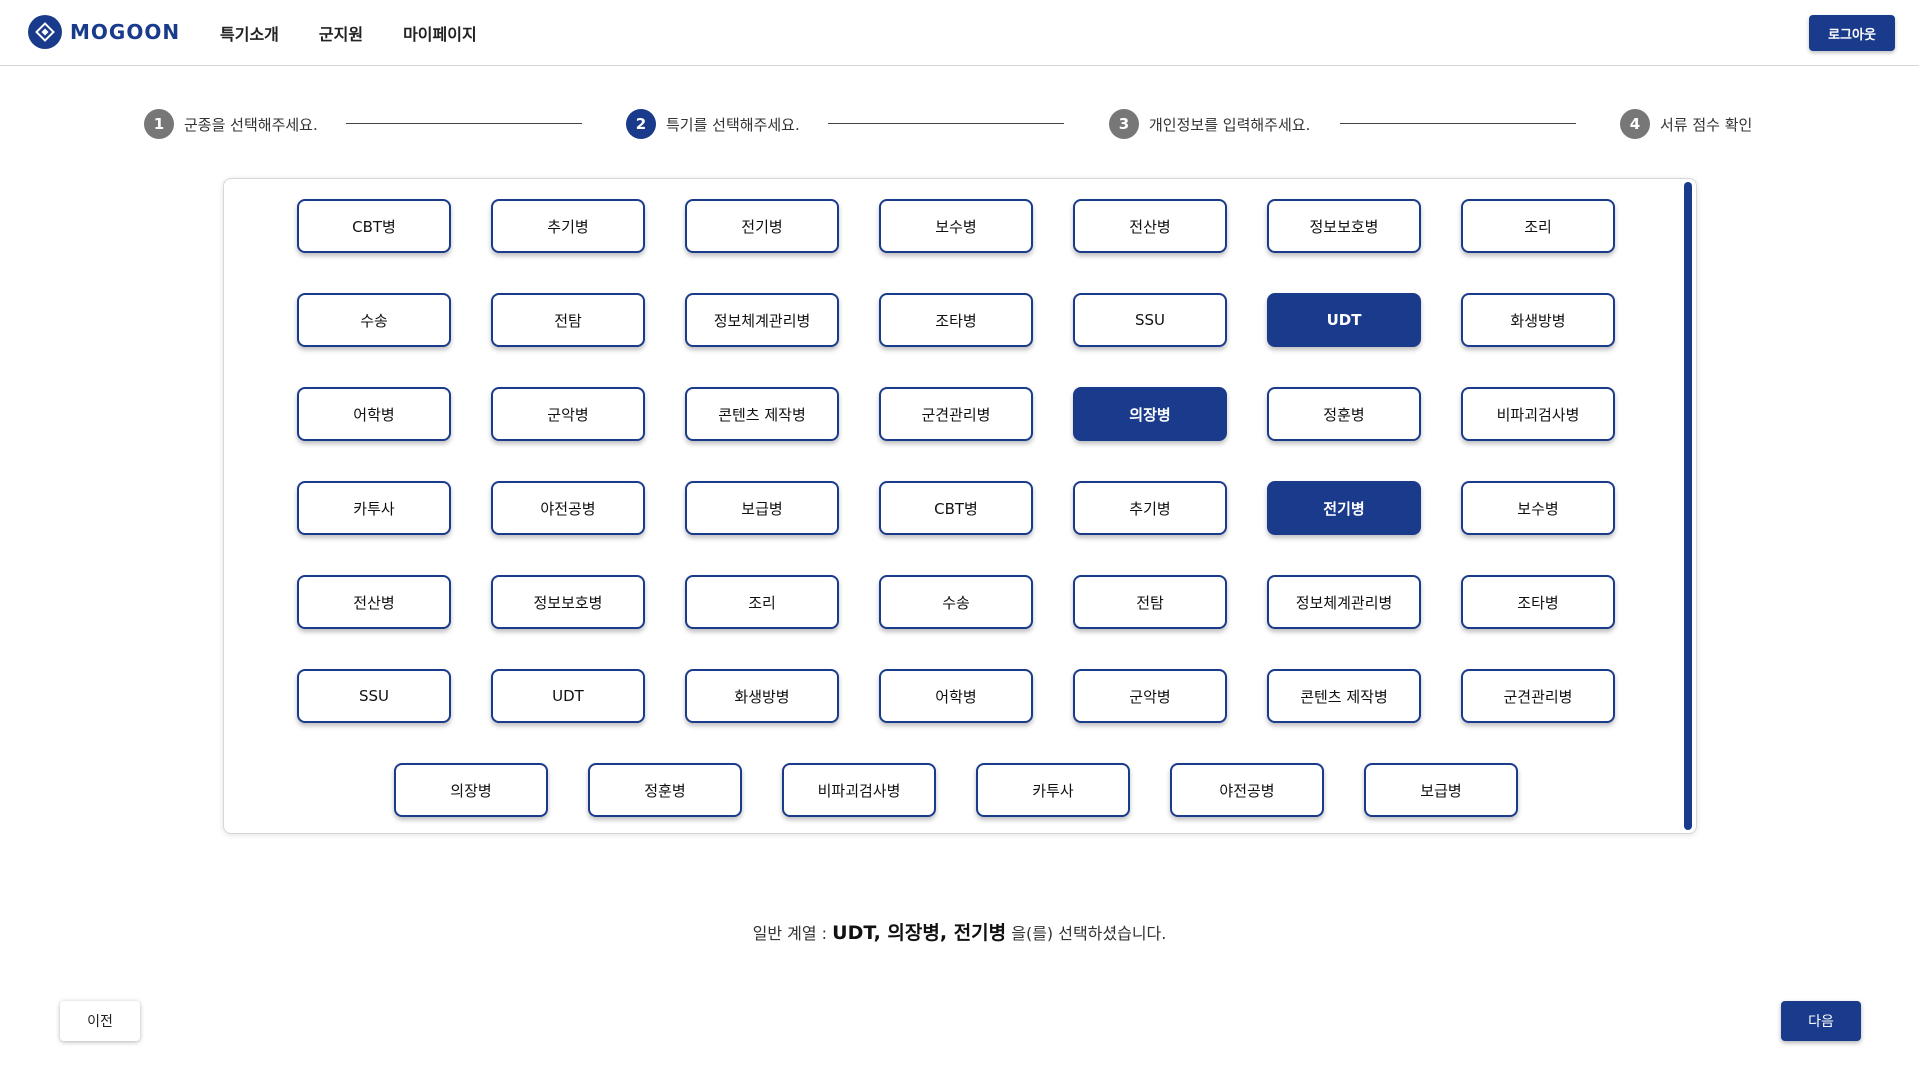 Image resolution: width=1919 pixels, height=1079 pixels. I want to click on nav-item-specialty-intro: 특기소개, so click(249, 33).